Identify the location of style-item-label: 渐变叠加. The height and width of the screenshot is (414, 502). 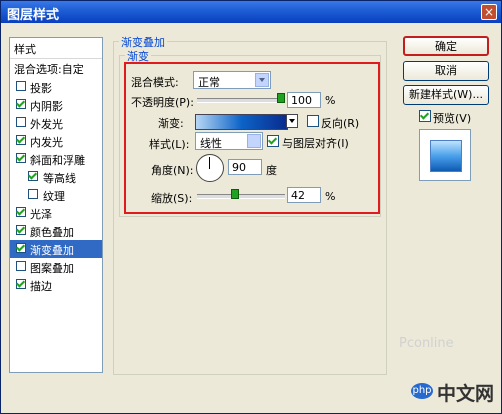
(52, 250).